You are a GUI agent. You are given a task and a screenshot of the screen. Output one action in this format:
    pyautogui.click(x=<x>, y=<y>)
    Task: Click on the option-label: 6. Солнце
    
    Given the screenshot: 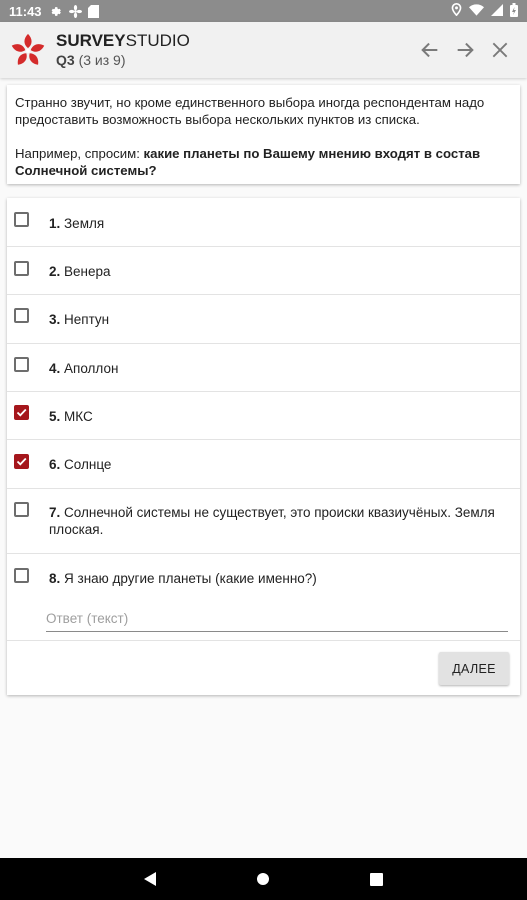 What is the action you would take?
    pyautogui.click(x=80, y=464)
    